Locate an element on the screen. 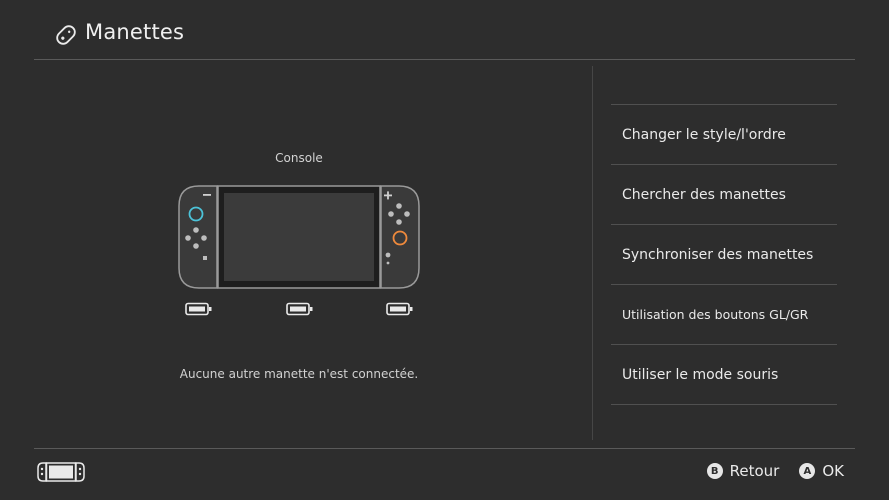  console-screen is located at coordinates (299, 237).